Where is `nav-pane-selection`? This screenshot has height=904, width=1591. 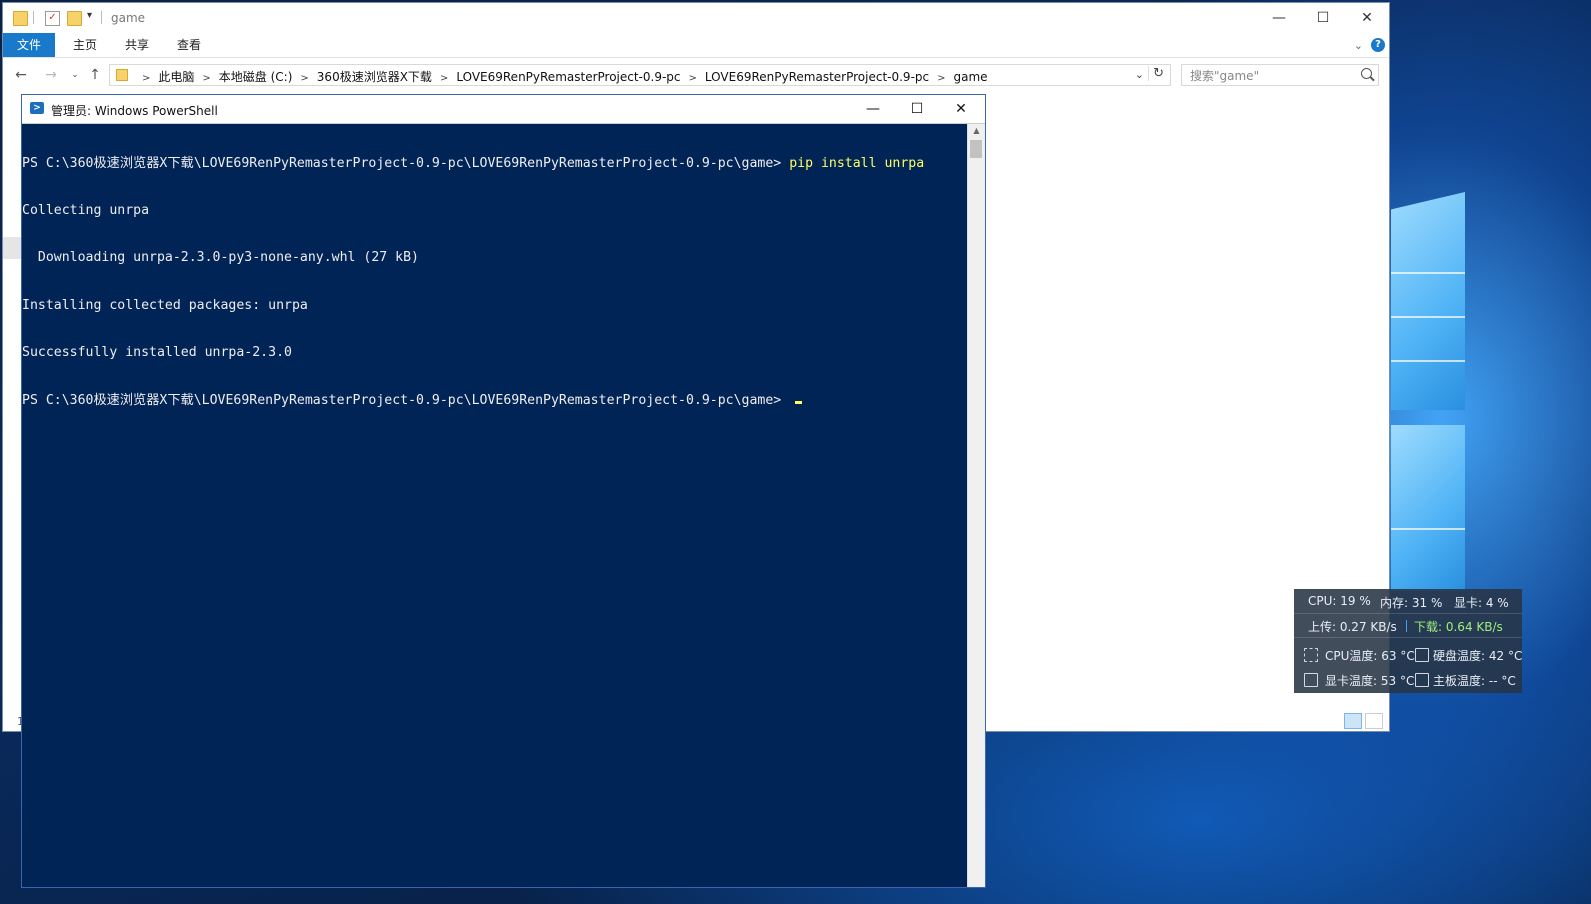 nav-pane-selection is located at coordinates (12, 248).